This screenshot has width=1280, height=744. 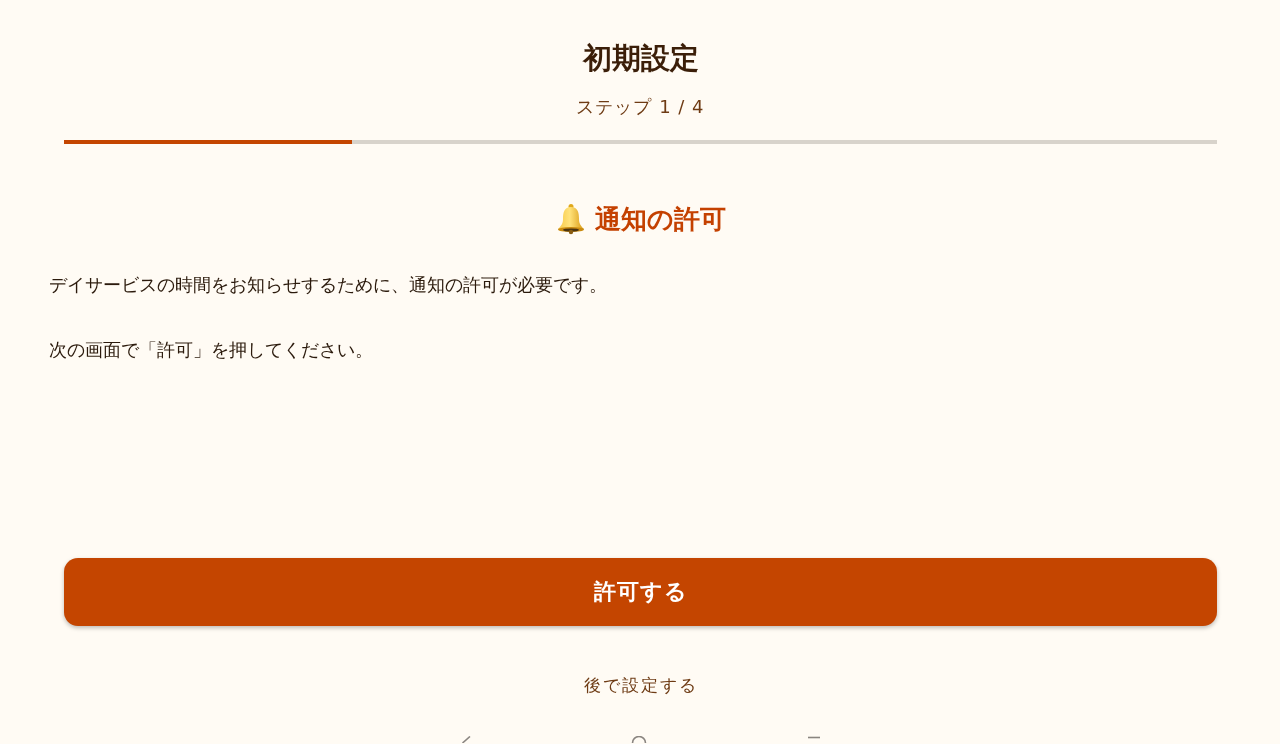 What do you see at coordinates (640, 685) in the screenshot?
I see `later-link: 後で設定する` at bounding box center [640, 685].